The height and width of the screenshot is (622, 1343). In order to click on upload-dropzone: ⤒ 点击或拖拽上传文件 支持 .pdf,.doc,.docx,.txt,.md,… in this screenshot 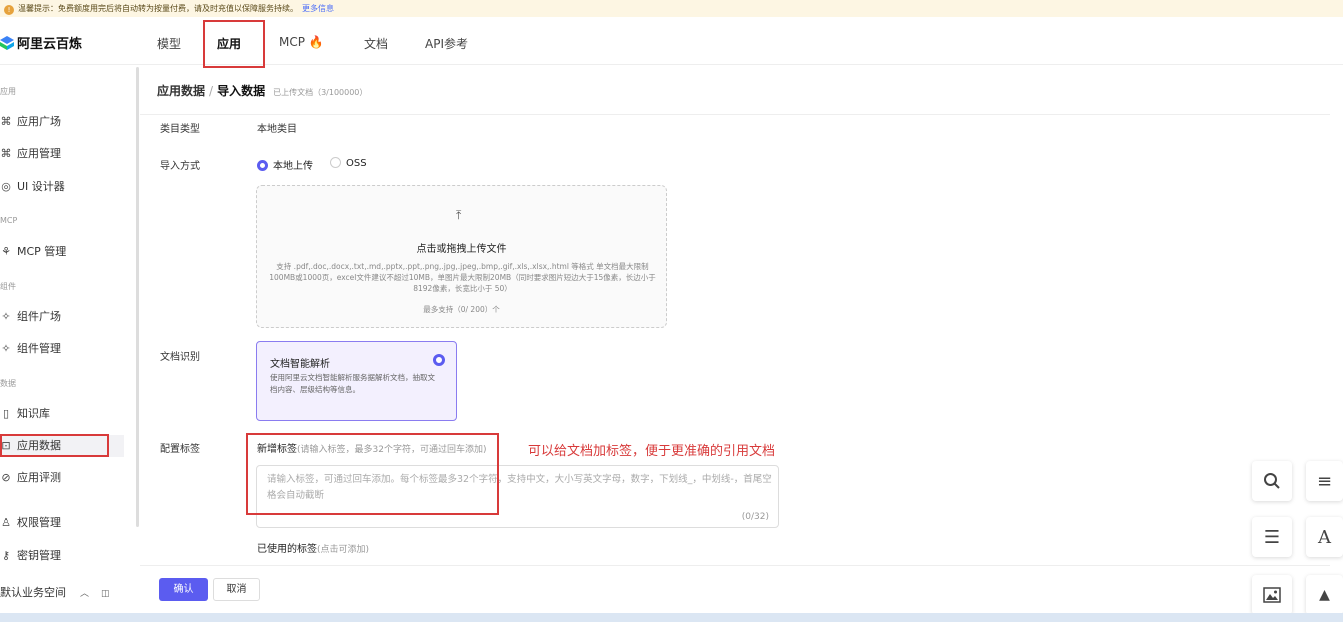, I will do `click(461, 256)`.